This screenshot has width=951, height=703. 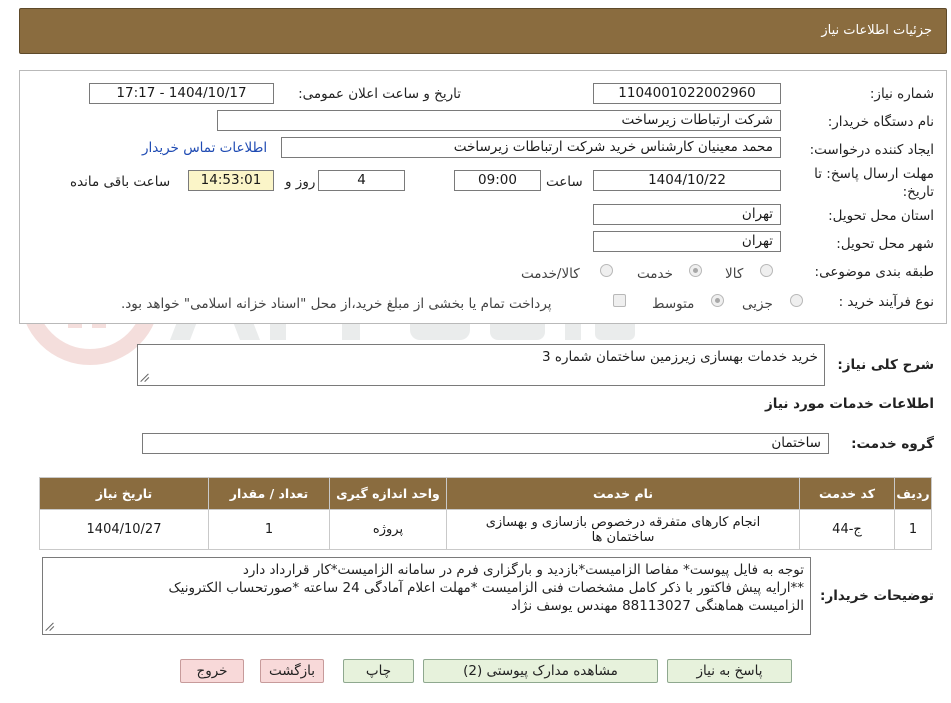 I want to click on buyer-contact-link: اطلاعات تماس خریدار, so click(x=204, y=148).